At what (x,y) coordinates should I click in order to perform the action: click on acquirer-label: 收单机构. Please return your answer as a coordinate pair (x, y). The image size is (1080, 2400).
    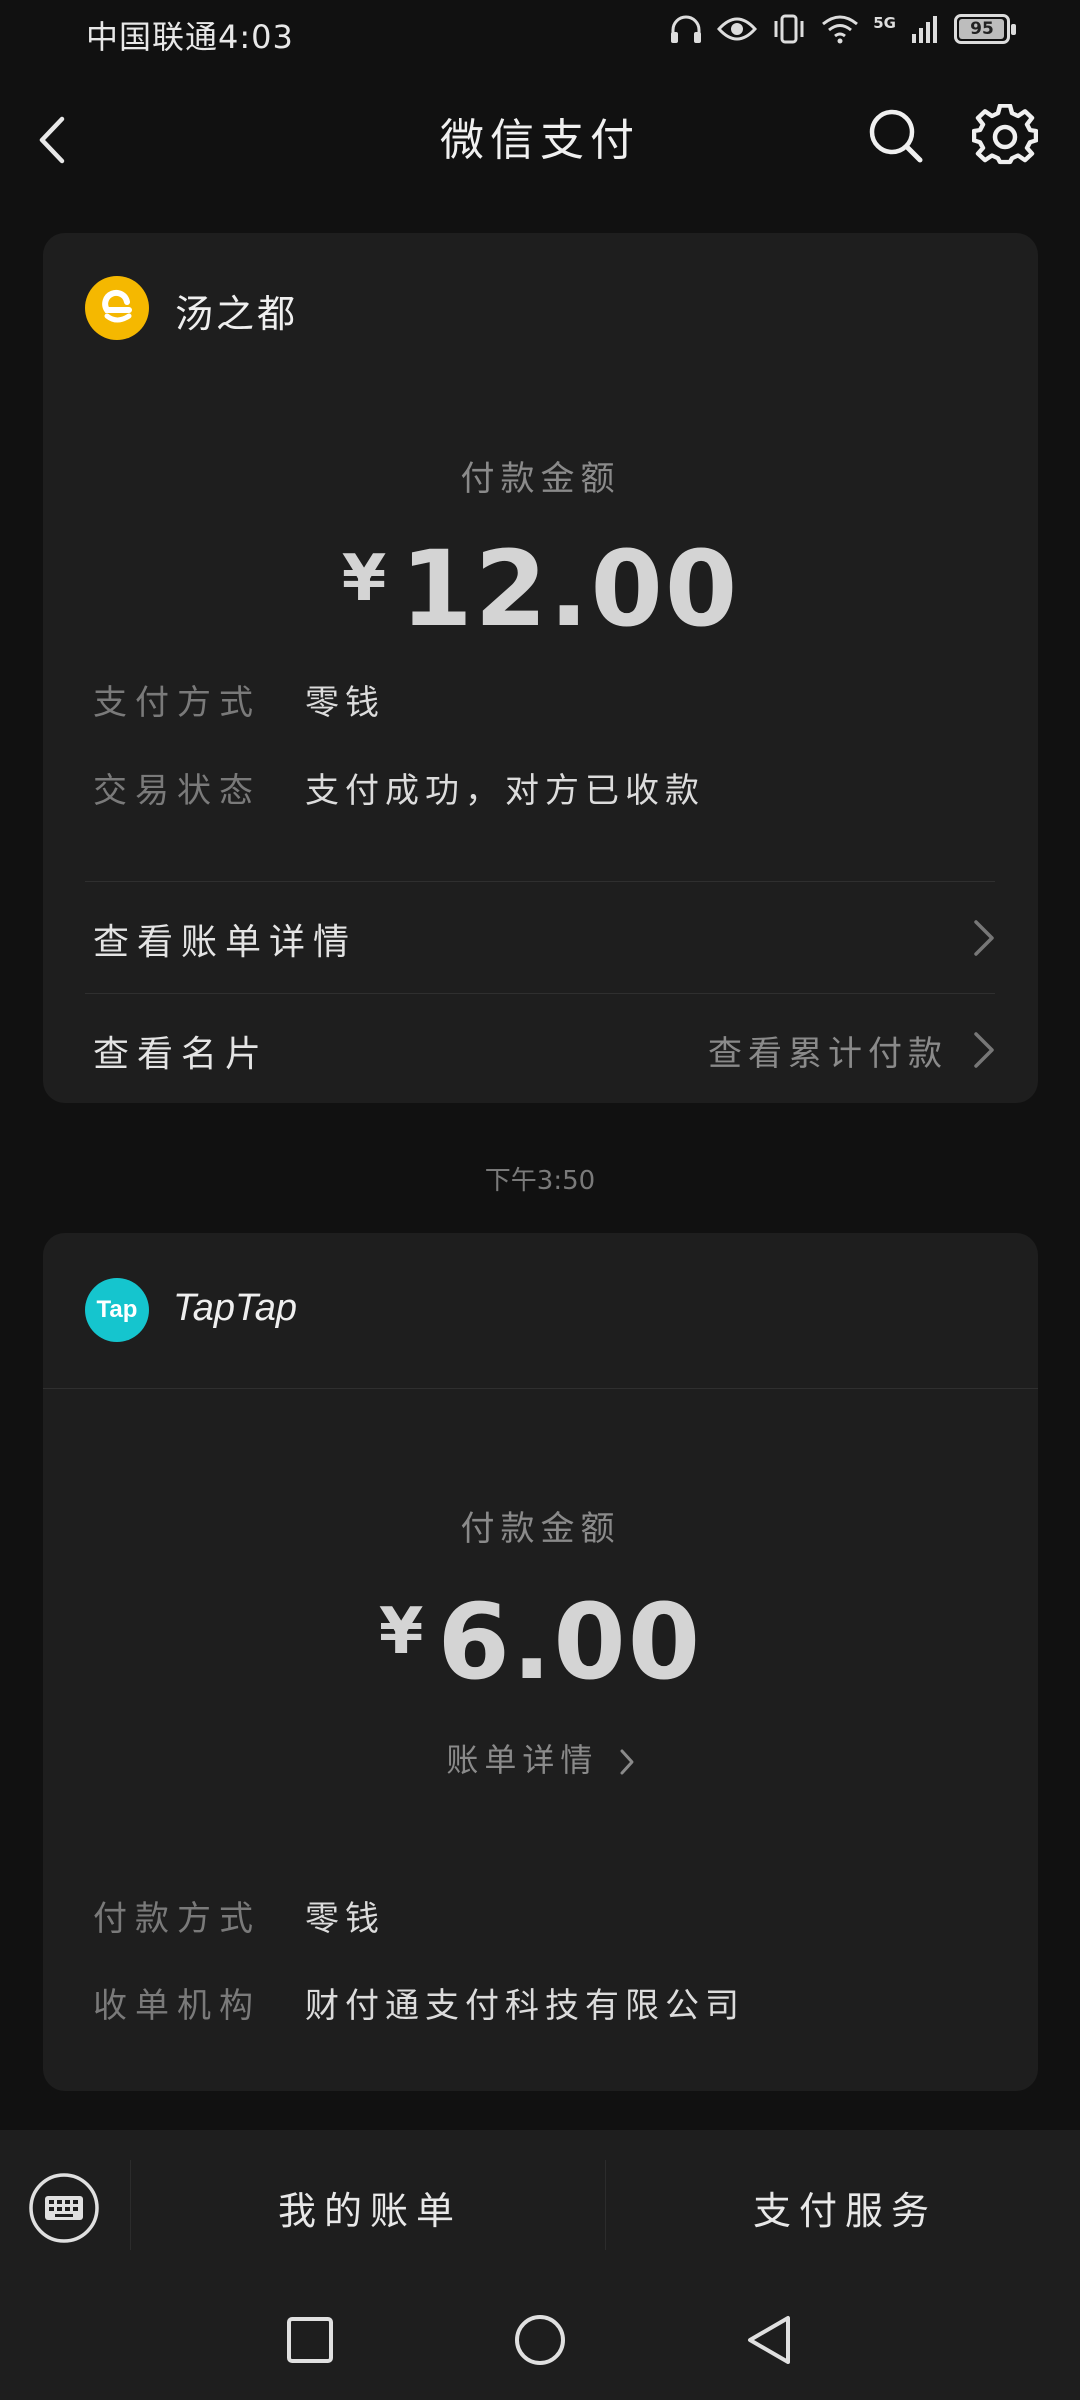
    Looking at the image, I should click on (177, 2006).